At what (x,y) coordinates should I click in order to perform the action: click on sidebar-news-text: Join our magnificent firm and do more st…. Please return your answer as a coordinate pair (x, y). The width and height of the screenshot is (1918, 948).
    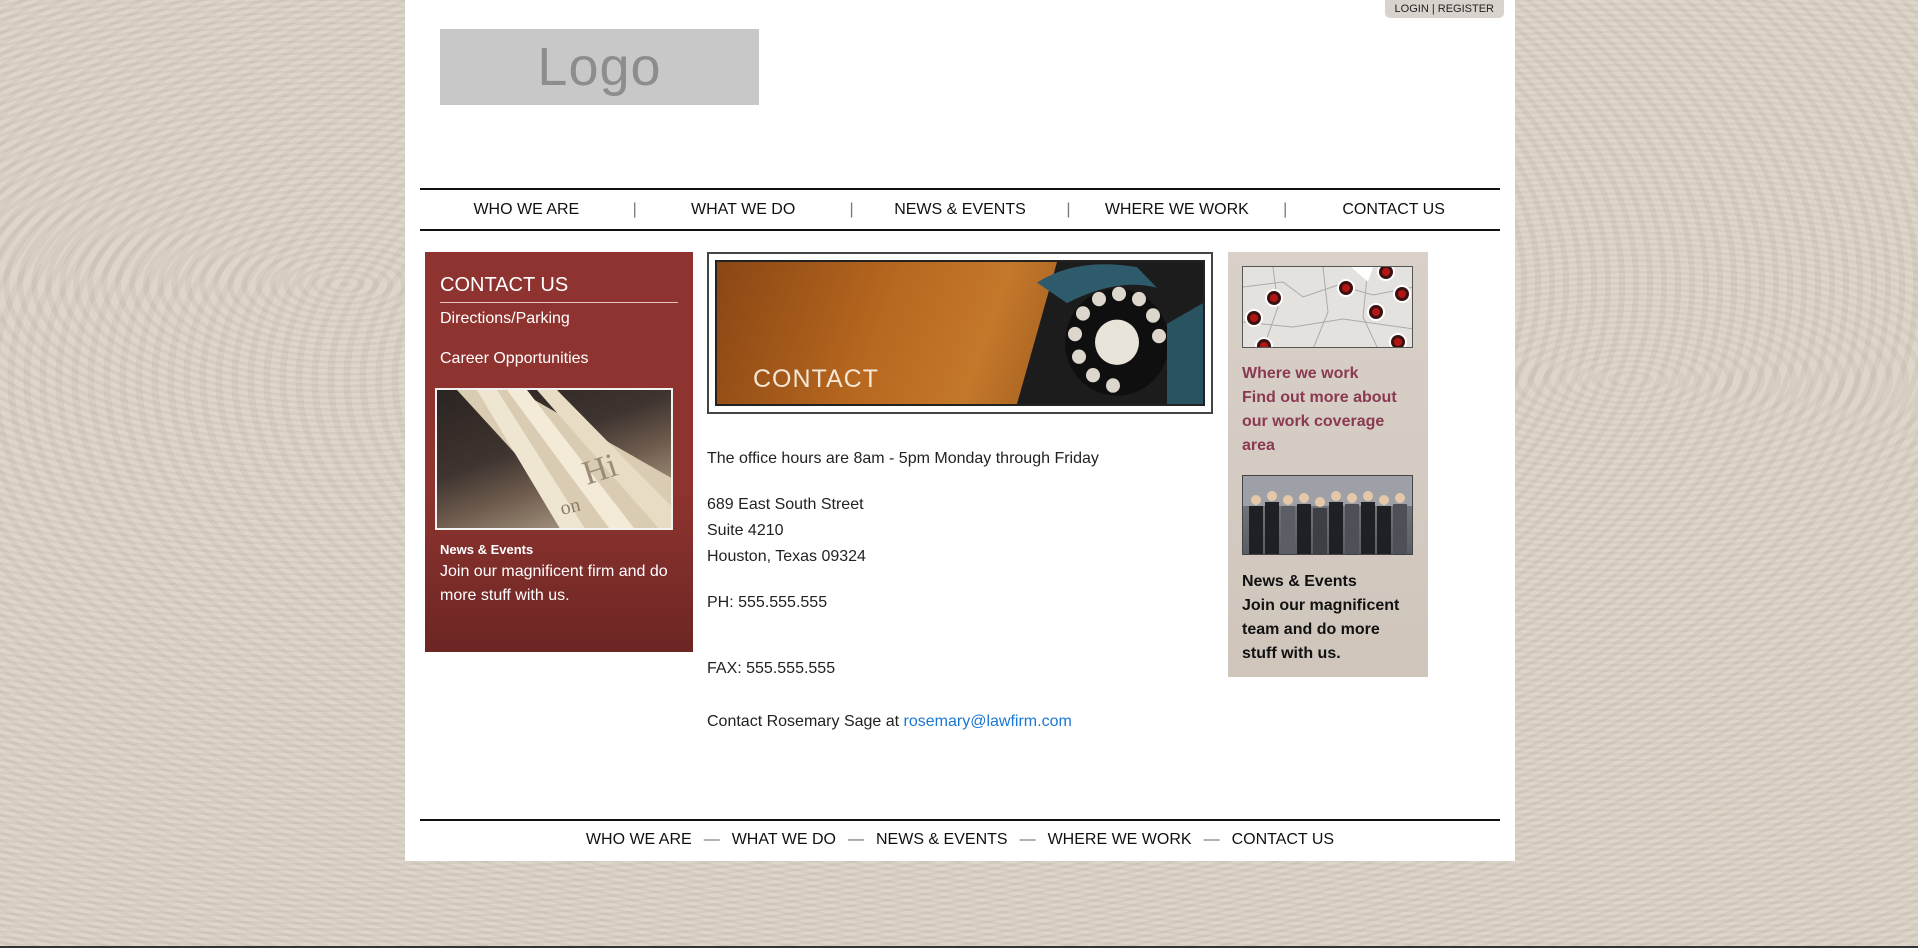
    Looking at the image, I should click on (554, 583).